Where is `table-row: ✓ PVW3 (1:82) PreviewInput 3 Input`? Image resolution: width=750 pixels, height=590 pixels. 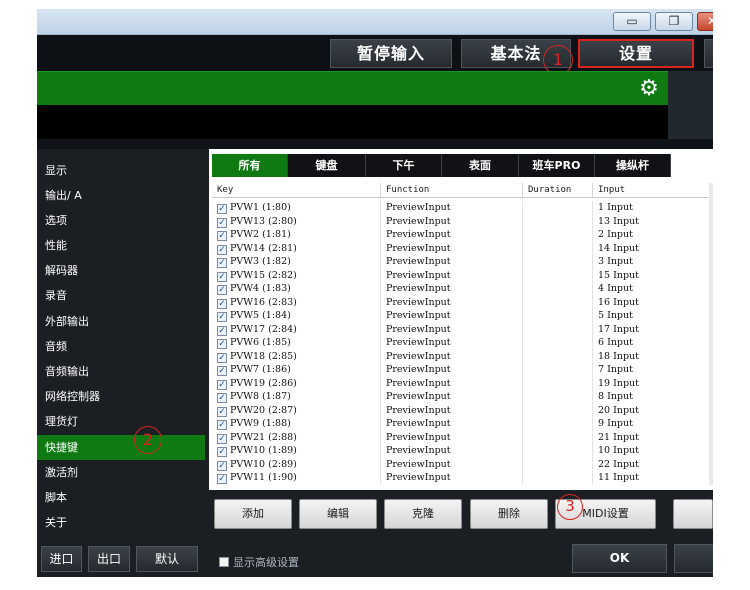 table-row: ✓ PVW3 (1:82) PreviewInput 3 Input is located at coordinates (462, 262).